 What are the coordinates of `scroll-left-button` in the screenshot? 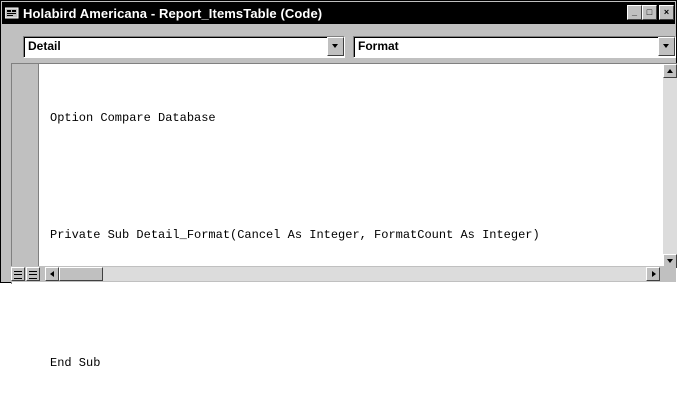 It's located at (52, 274).